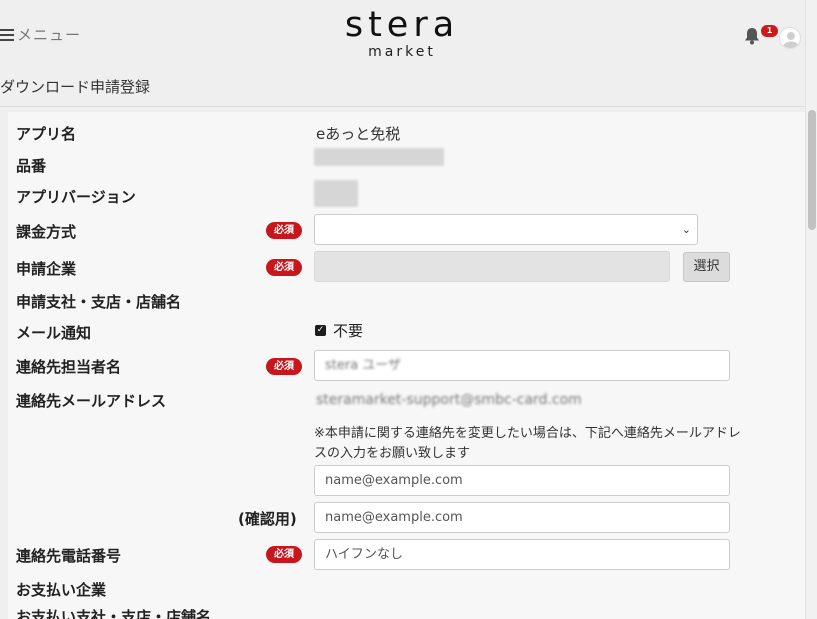  Describe the element at coordinates (790, 38) in the screenshot. I see `user-avatar-icon` at that location.